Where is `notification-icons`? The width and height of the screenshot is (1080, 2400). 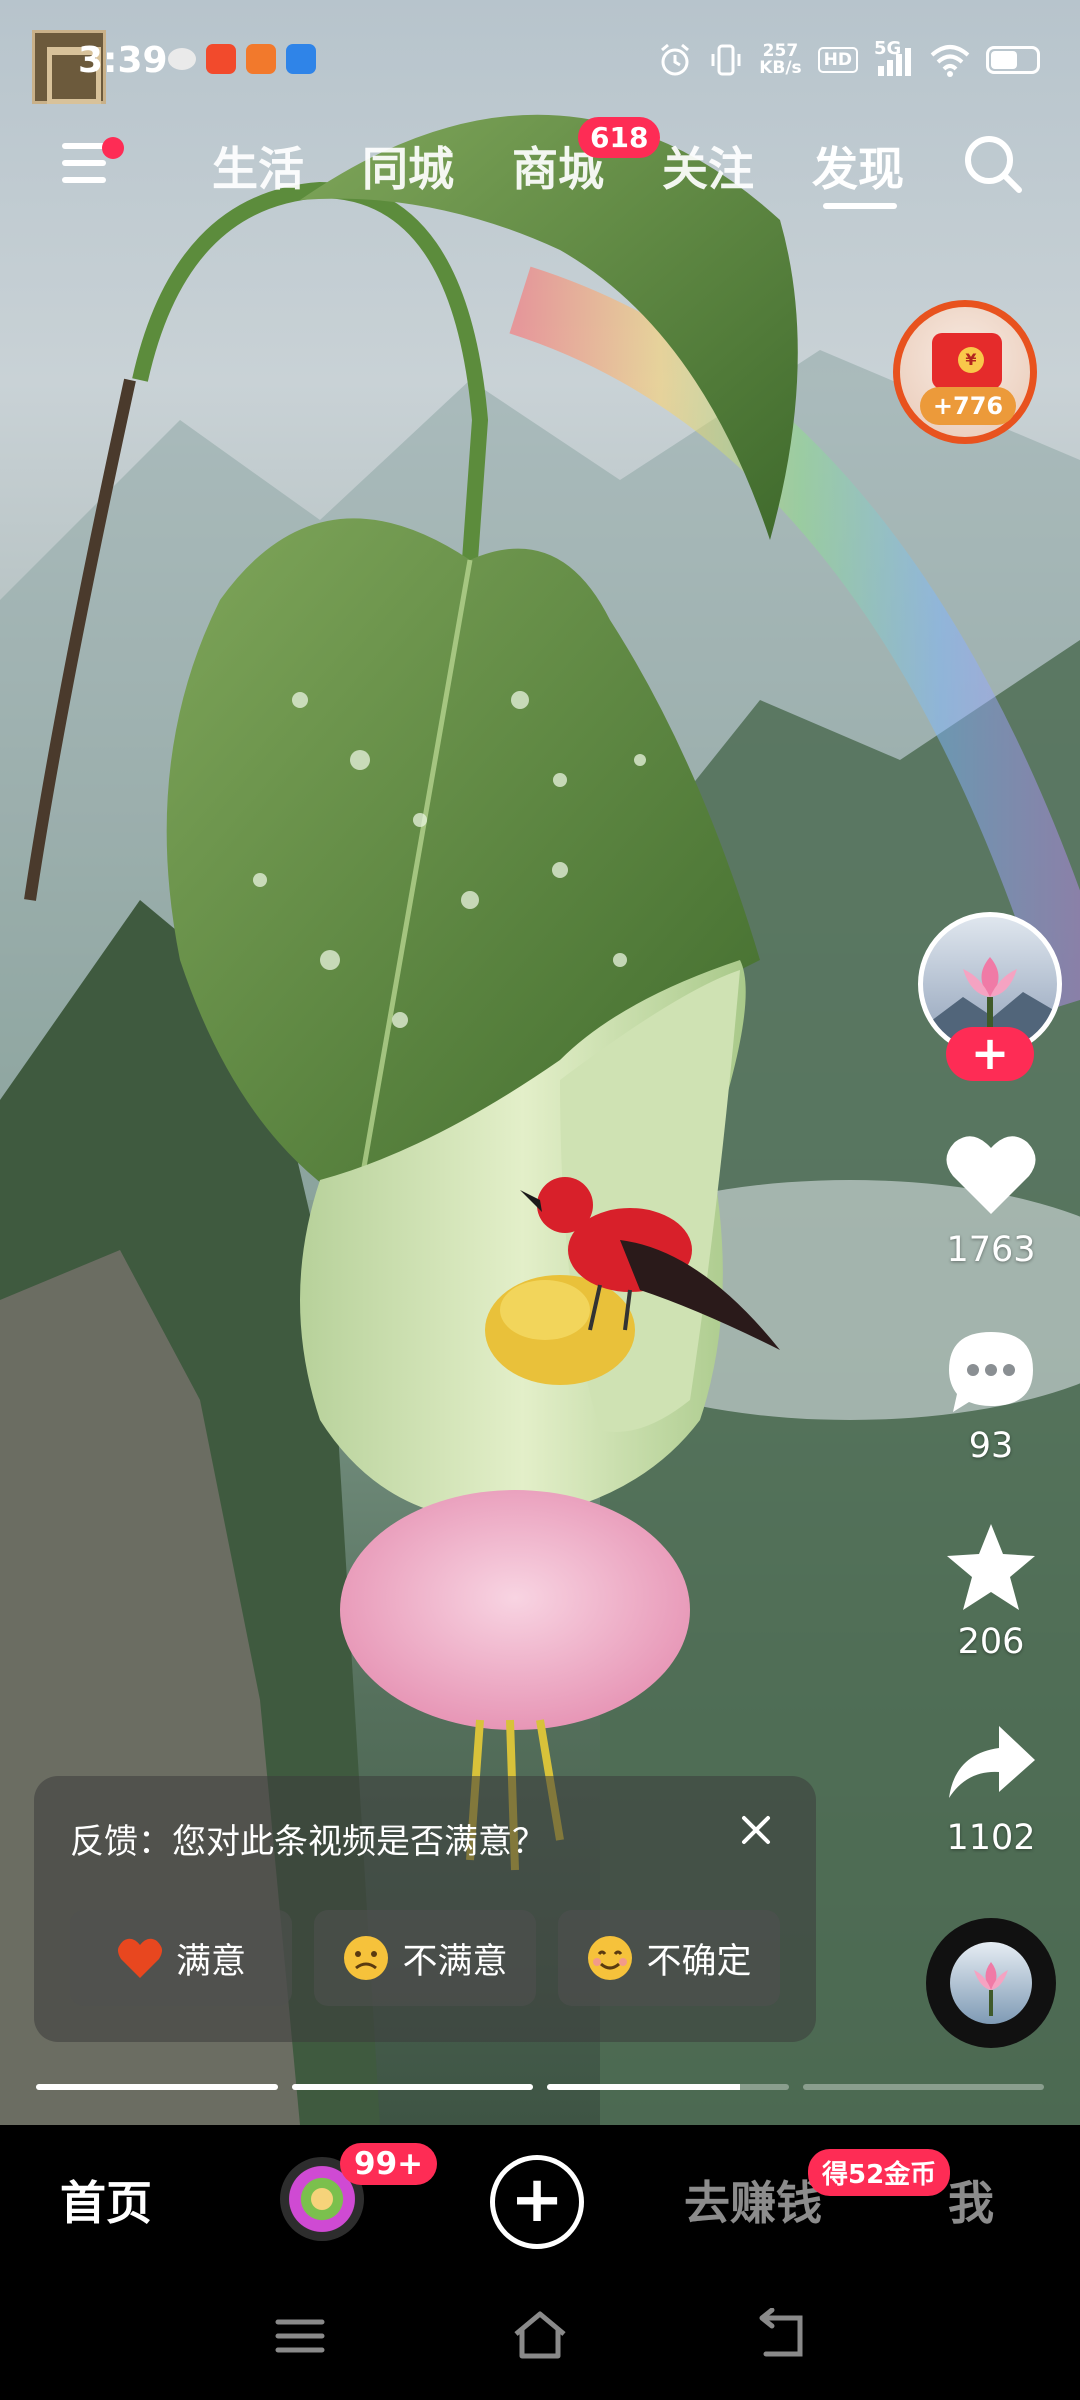 notification-icons is located at coordinates (242, 59).